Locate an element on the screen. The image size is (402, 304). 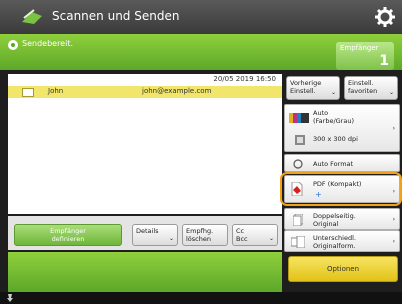
delete-recipient-button: Empfhg. löschen is located at coordinates (205, 235).